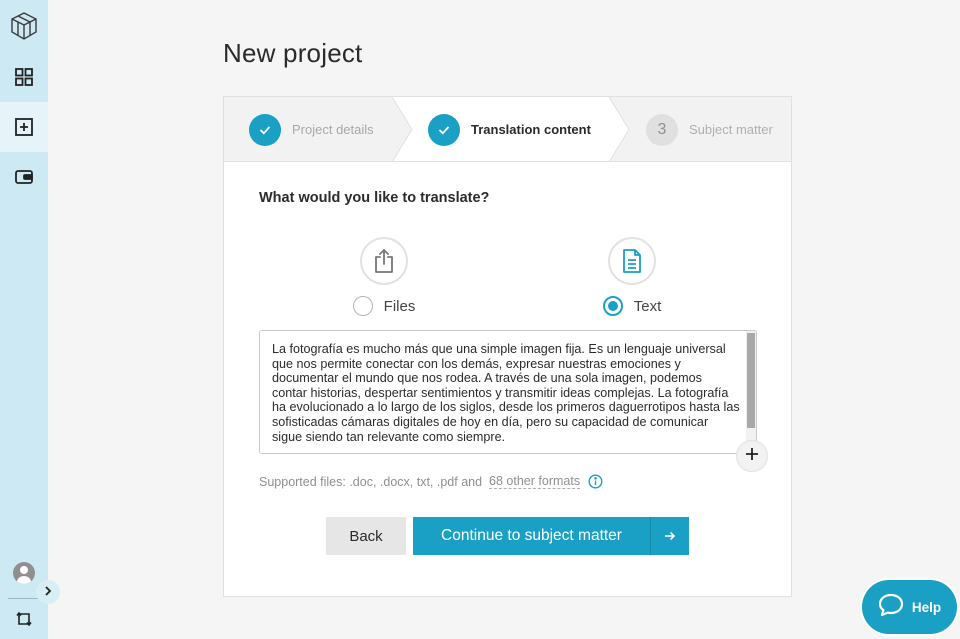  What do you see at coordinates (333, 129) in the screenshot?
I see `step-label: Project details` at bounding box center [333, 129].